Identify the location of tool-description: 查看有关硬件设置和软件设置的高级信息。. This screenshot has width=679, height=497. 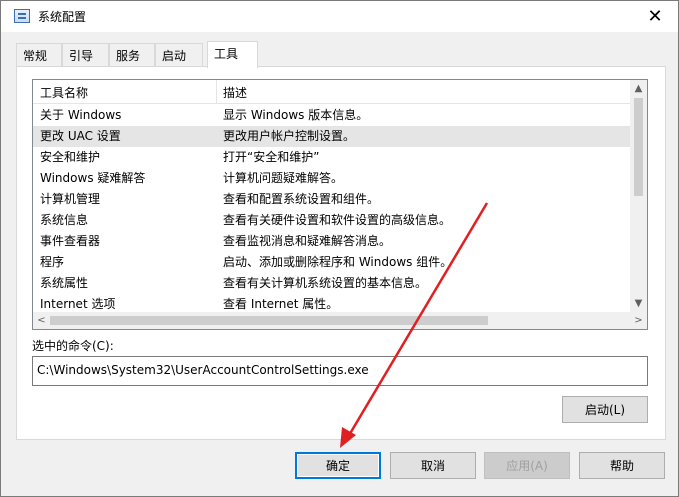
(337, 220).